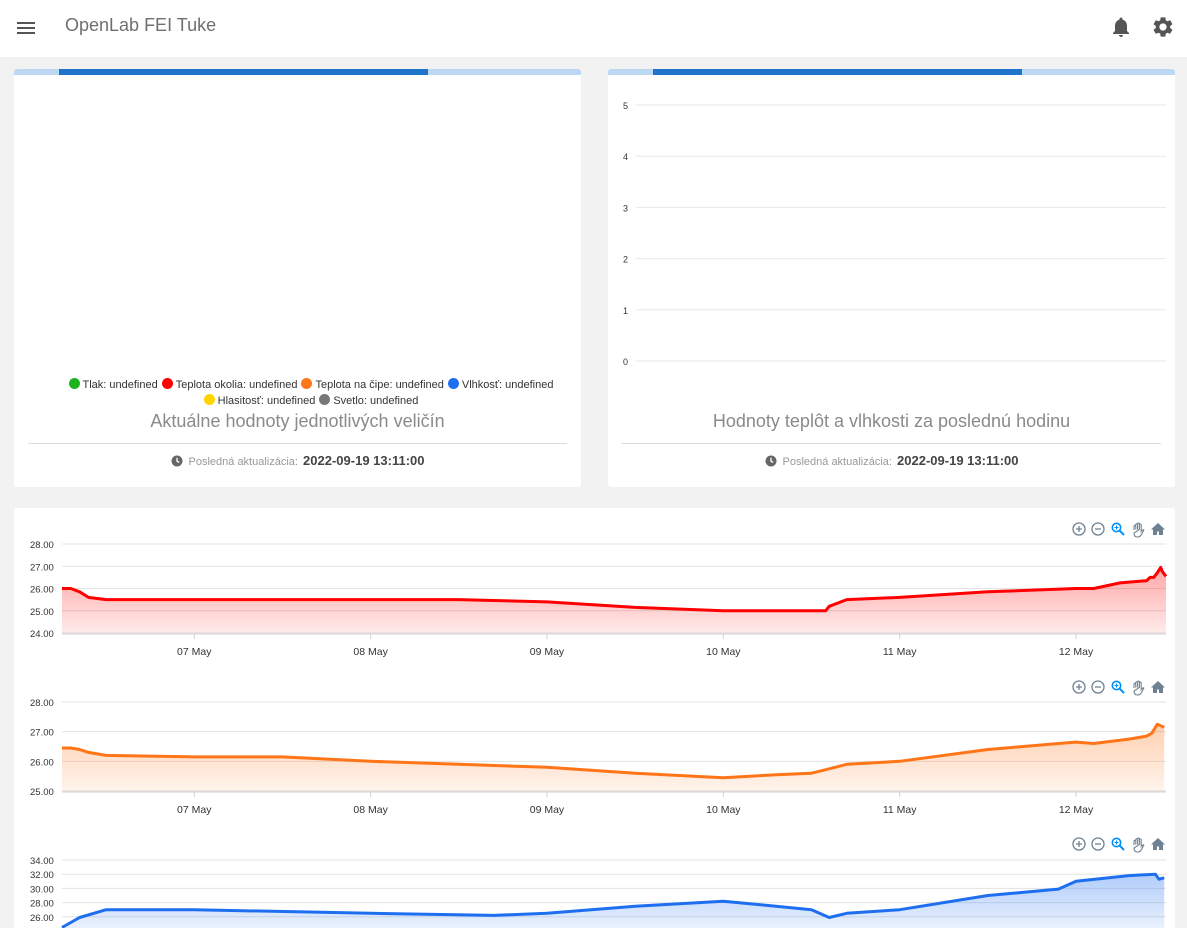 This screenshot has width=1187, height=928. What do you see at coordinates (376, 401) in the screenshot?
I see `legend-label: Svetlo: undefined` at bounding box center [376, 401].